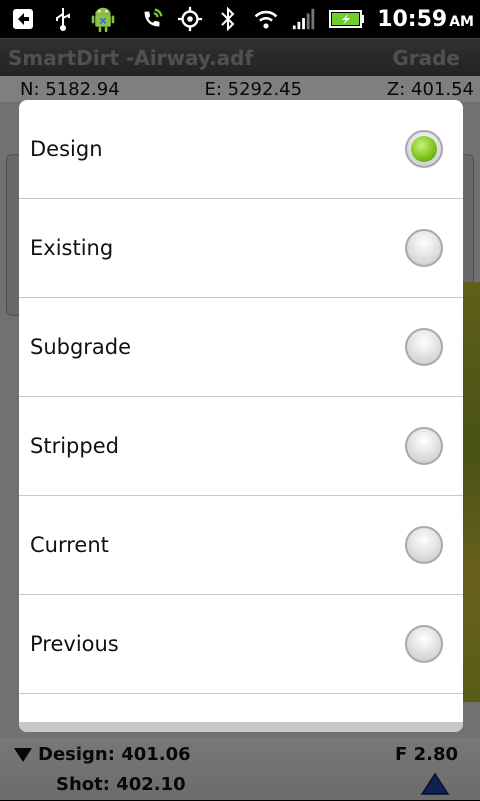  Describe the element at coordinates (241, 149) in the screenshot. I see `option-design: Design` at that location.